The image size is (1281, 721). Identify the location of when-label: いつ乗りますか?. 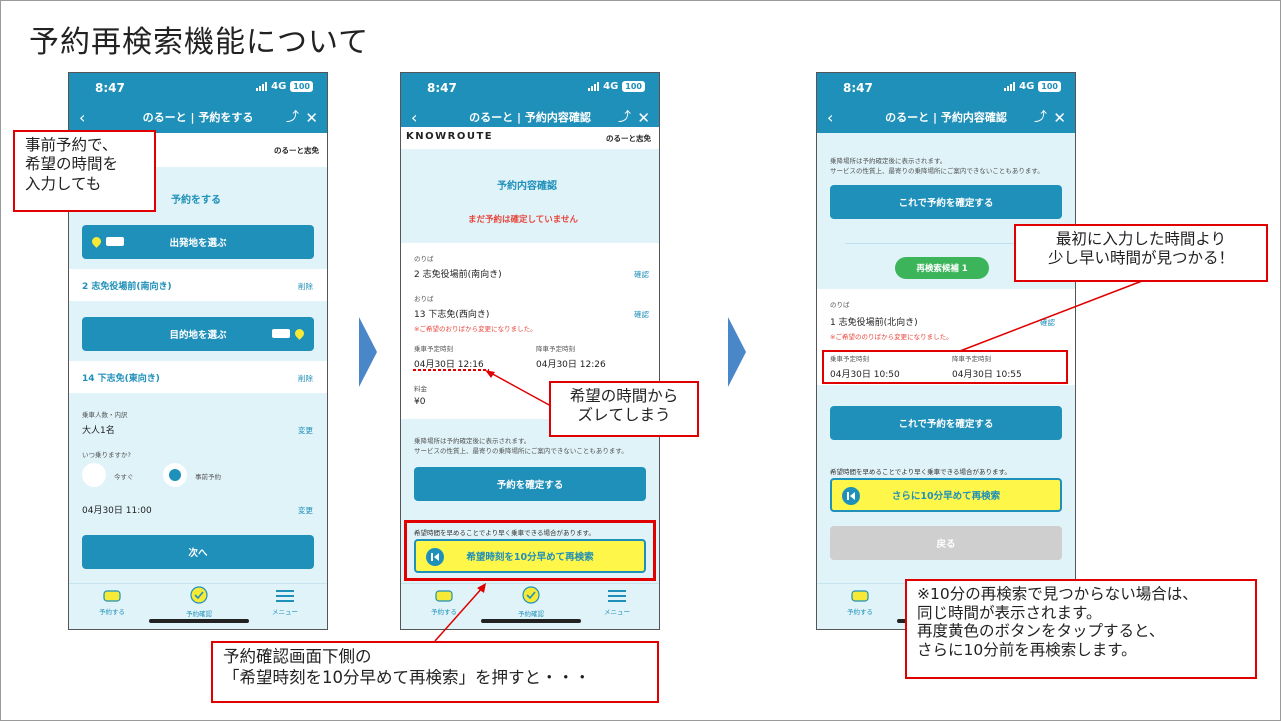
(106, 455).